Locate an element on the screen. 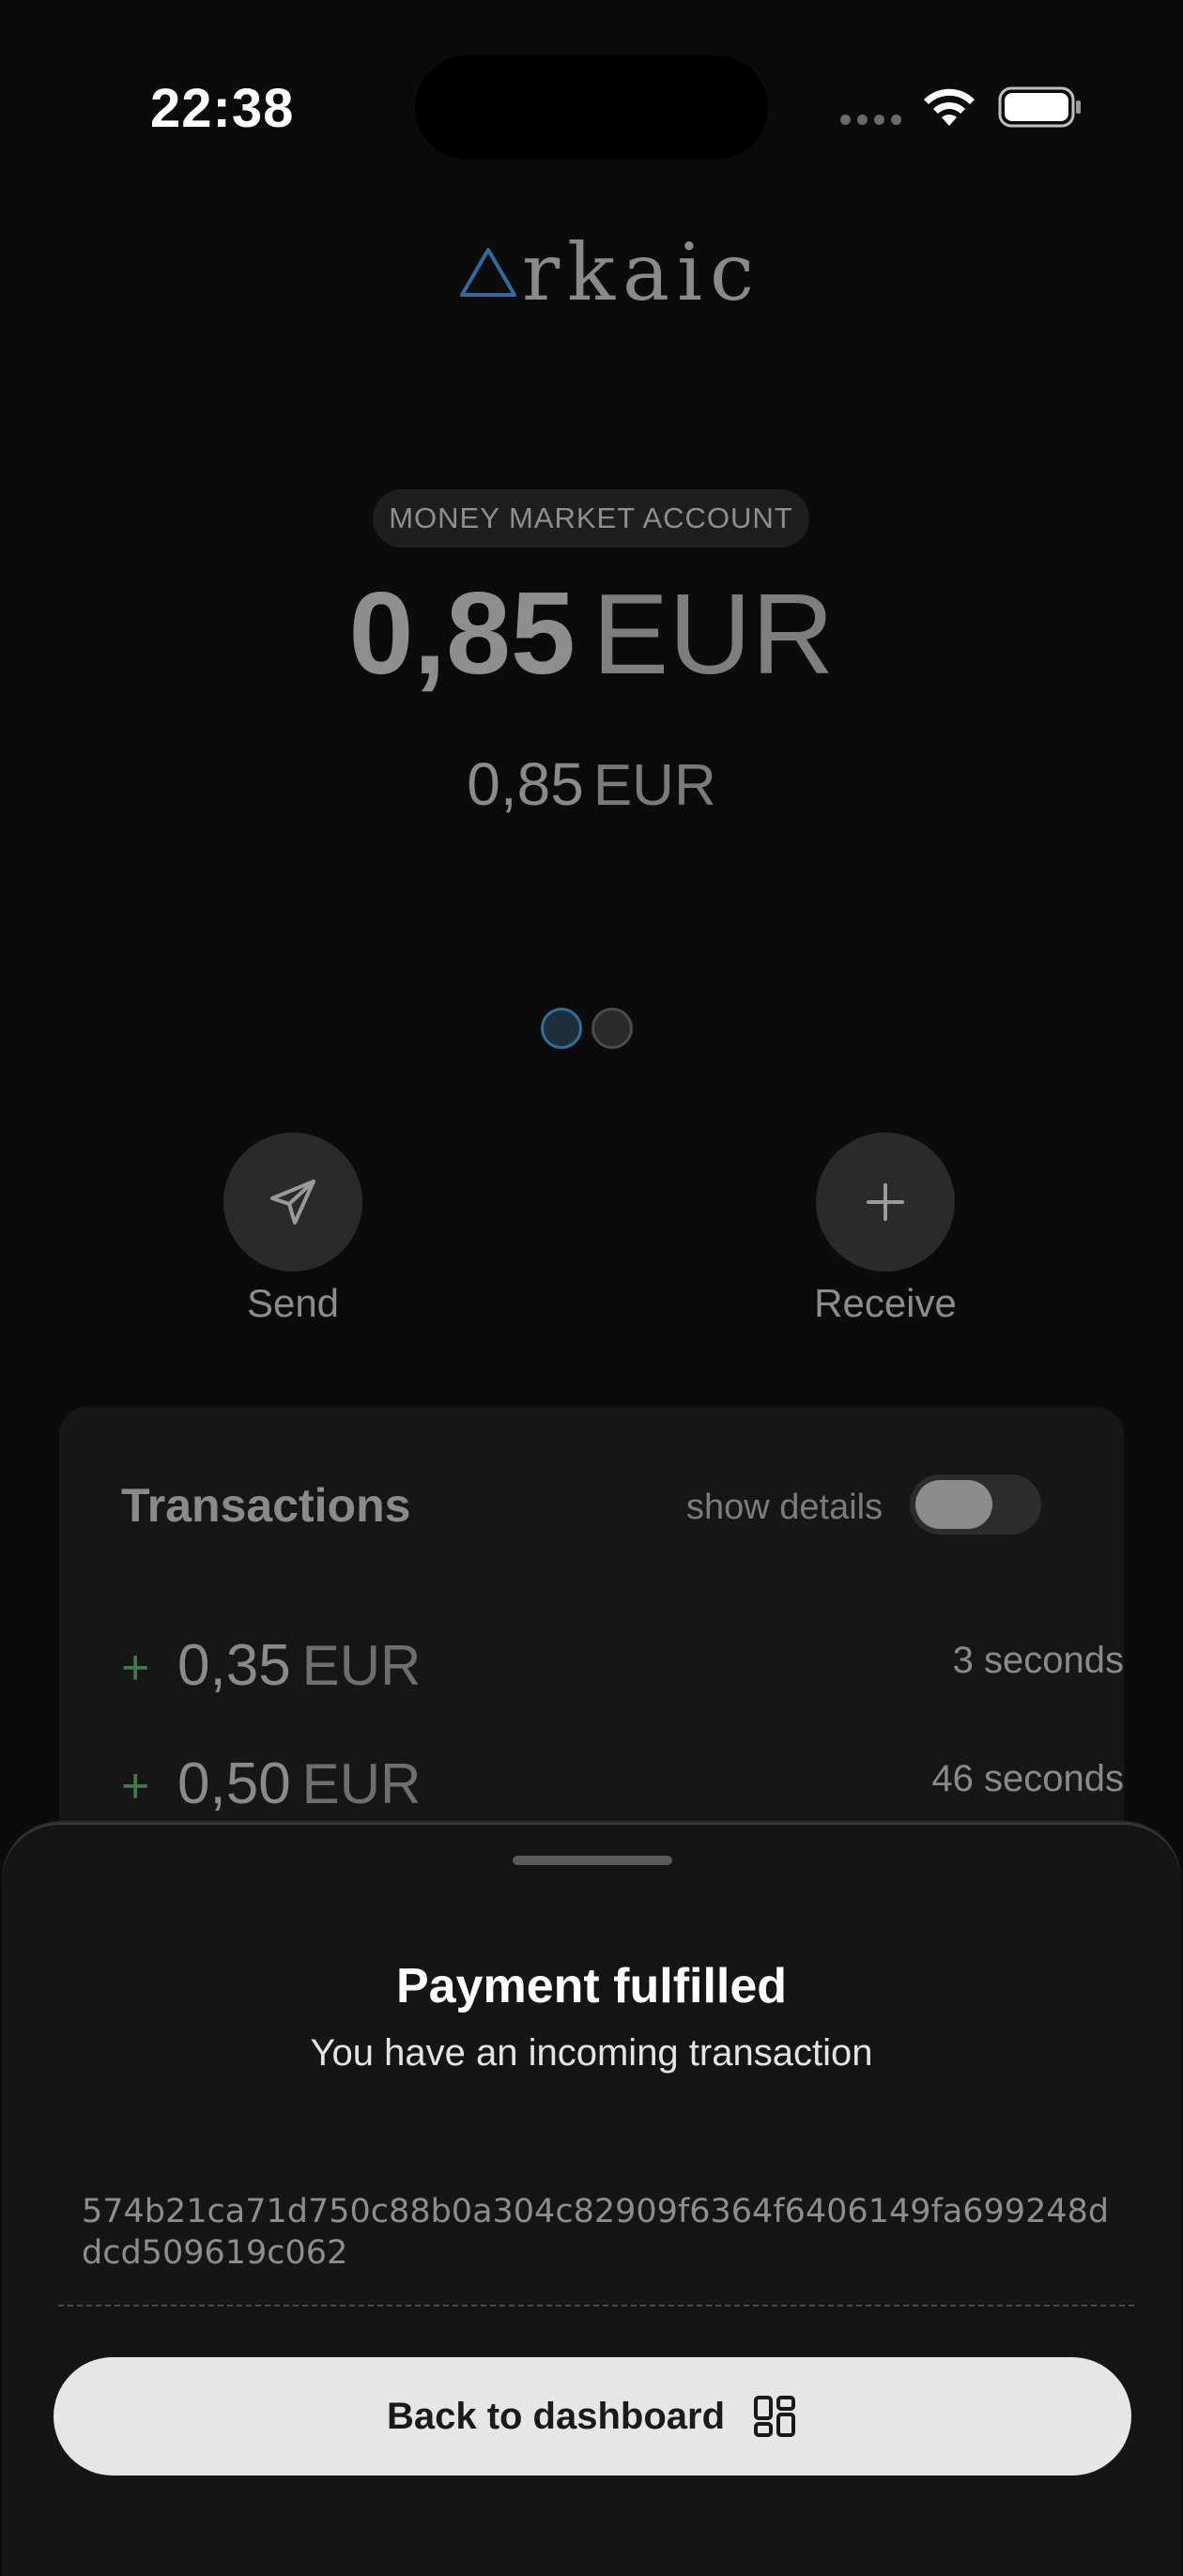 The height and width of the screenshot is (2576, 1183). secondary-balance: 0,85 EUR is located at coordinates (592, 793).